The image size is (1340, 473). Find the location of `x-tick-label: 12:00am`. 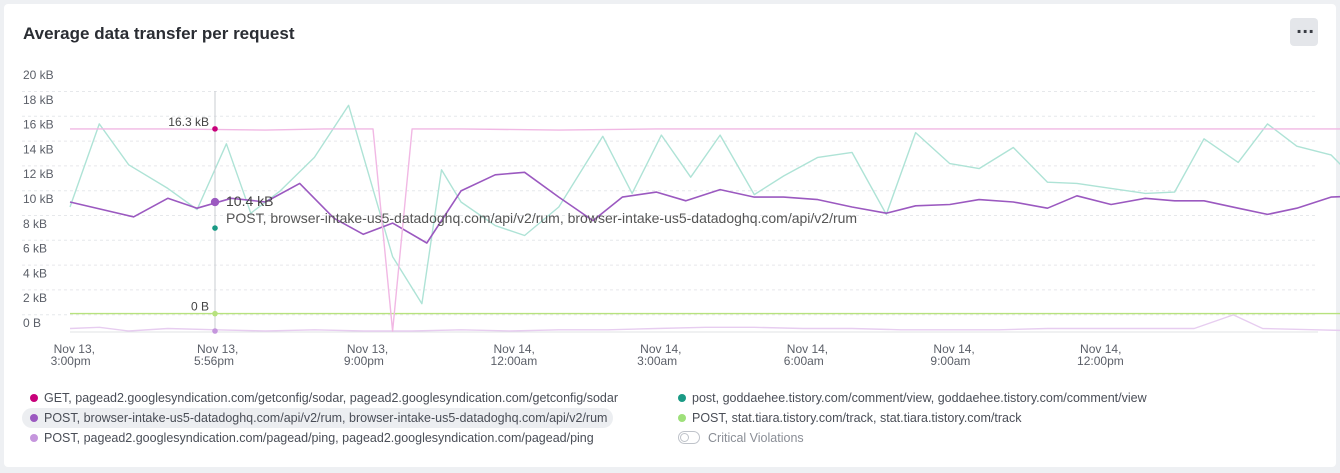

x-tick-label: 12:00am is located at coordinates (514, 361).